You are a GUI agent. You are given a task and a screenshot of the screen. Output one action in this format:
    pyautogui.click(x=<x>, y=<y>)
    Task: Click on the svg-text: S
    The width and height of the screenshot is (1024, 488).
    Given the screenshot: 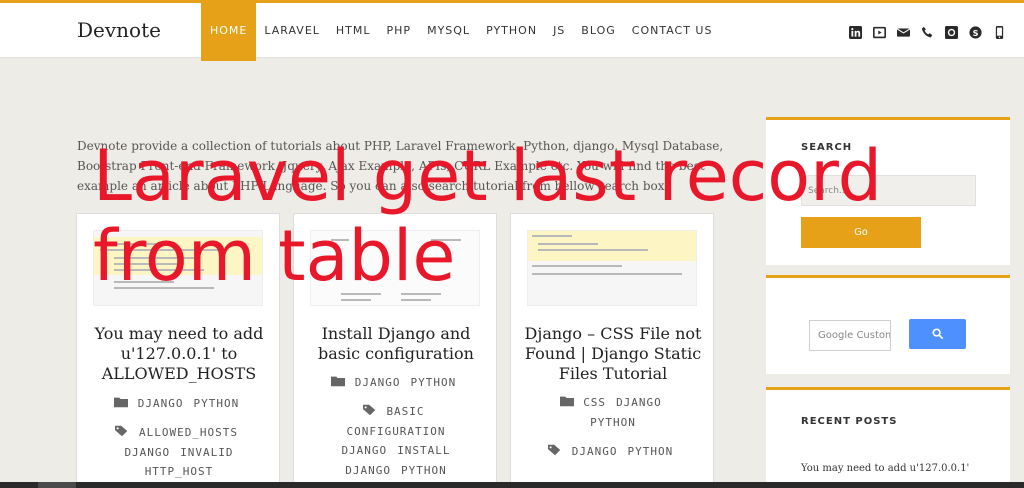 What is the action you would take?
    pyautogui.click(x=976, y=33)
    